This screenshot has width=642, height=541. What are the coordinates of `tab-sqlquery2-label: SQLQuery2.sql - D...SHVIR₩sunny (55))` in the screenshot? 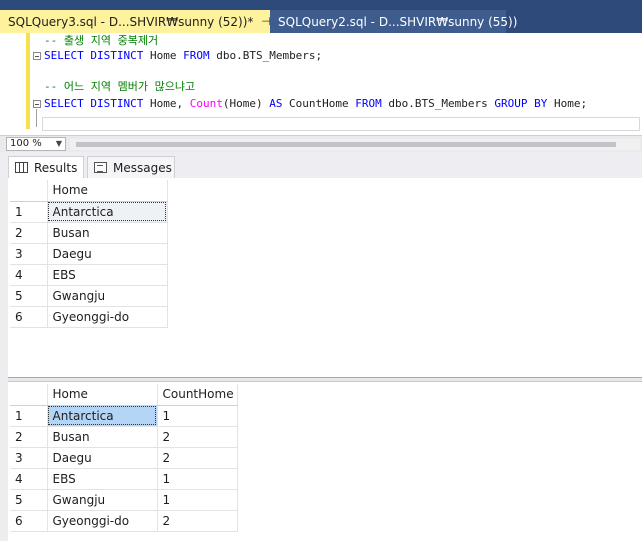 It's located at (398, 21).